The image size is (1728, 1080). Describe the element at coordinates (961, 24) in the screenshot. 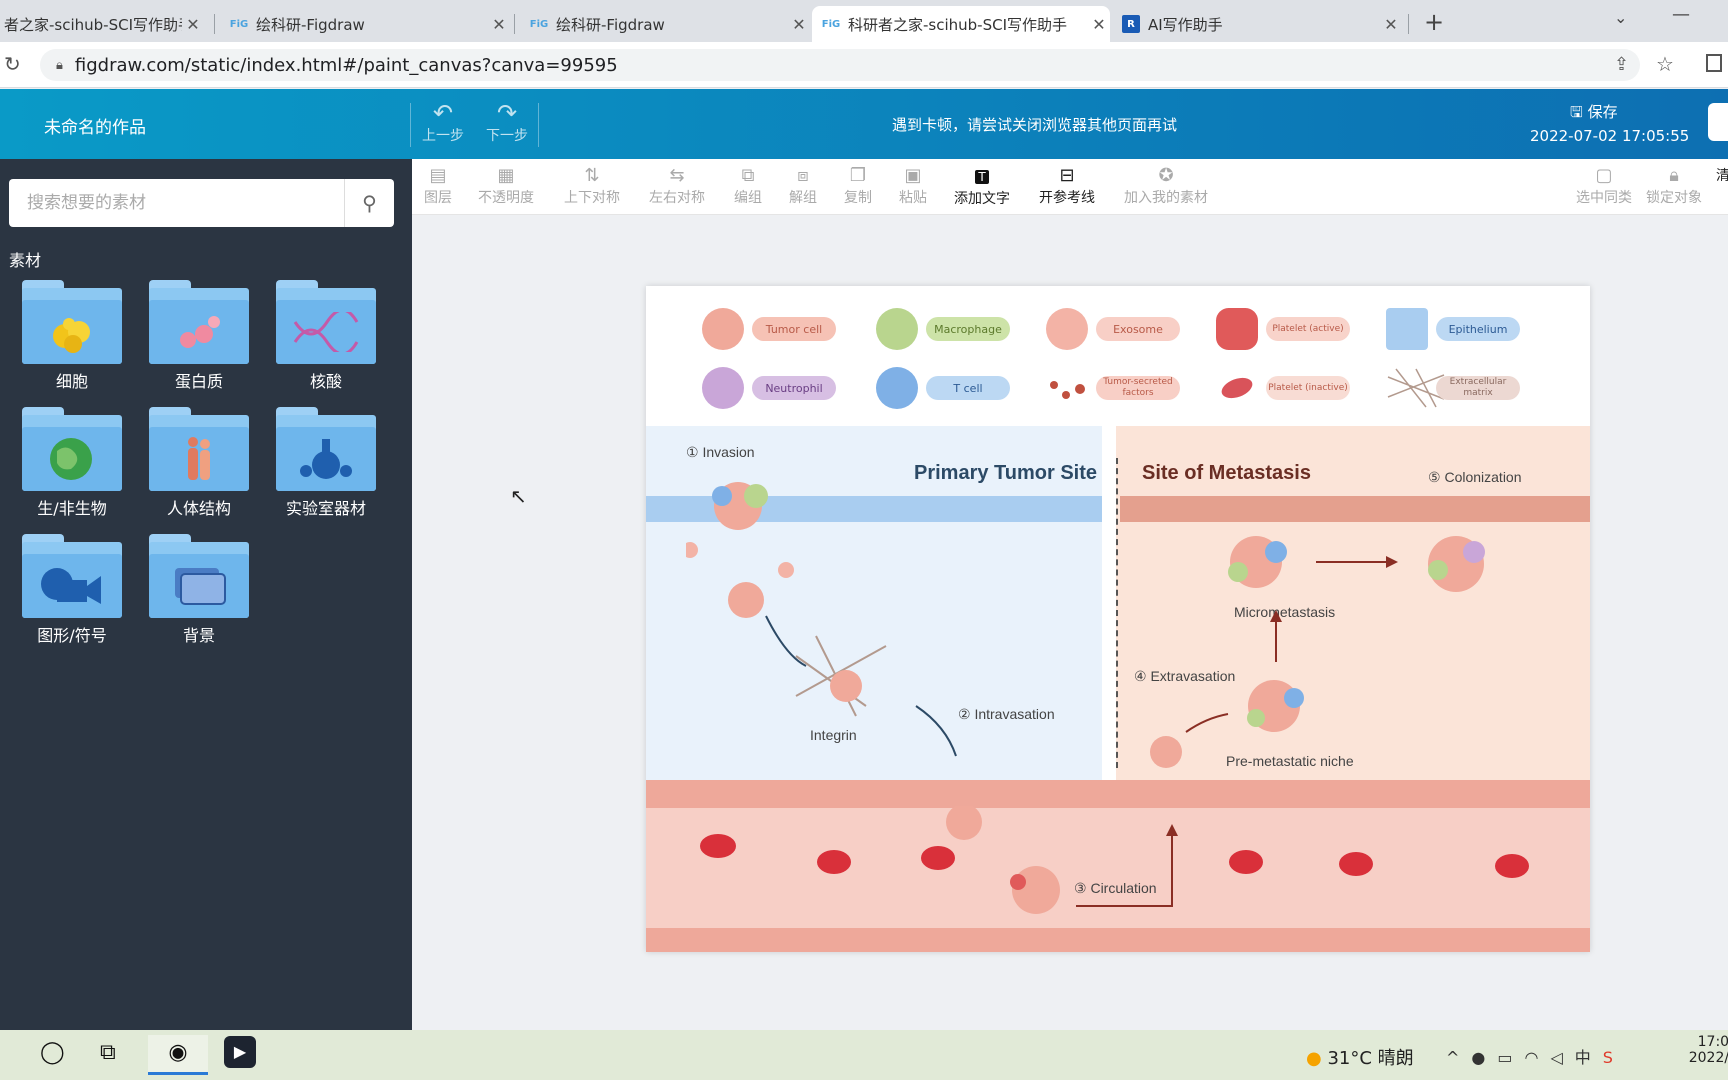

I see `browser-tab-active: FiG 科研者之家-scihub-SCI写作助手 ✕` at that location.